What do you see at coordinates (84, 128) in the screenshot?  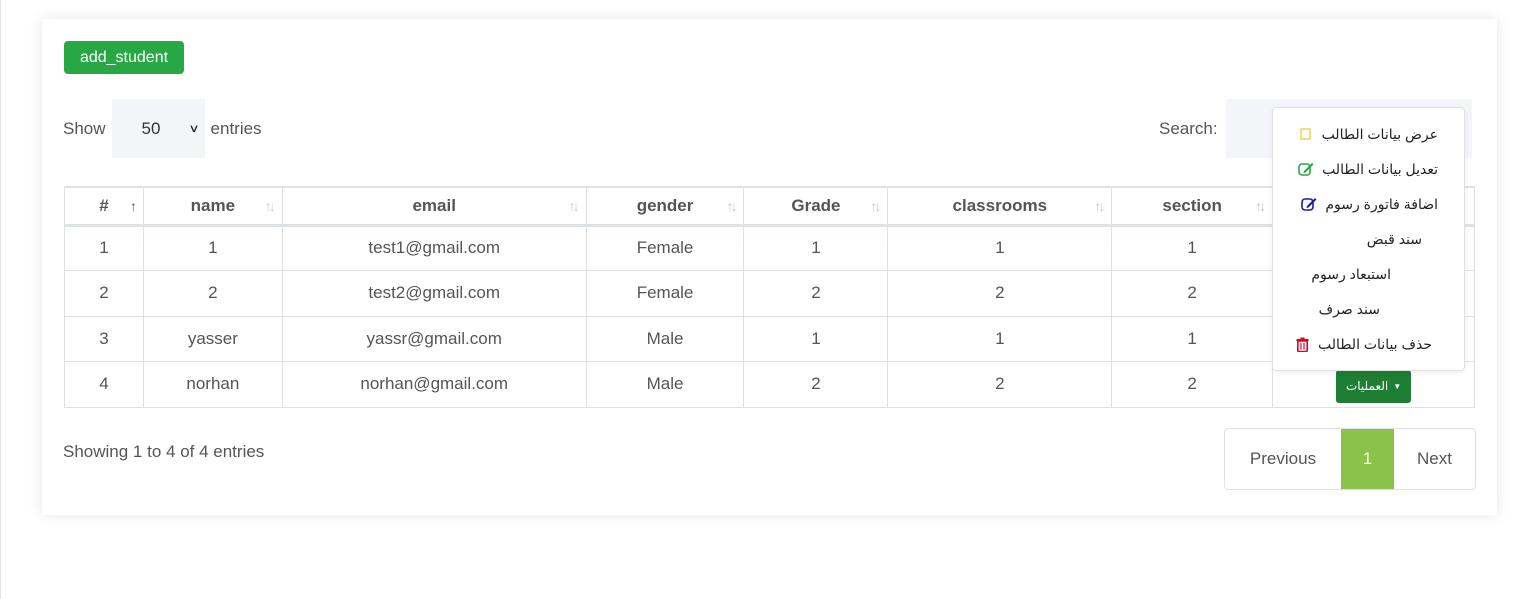 I see `show-label: Show` at bounding box center [84, 128].